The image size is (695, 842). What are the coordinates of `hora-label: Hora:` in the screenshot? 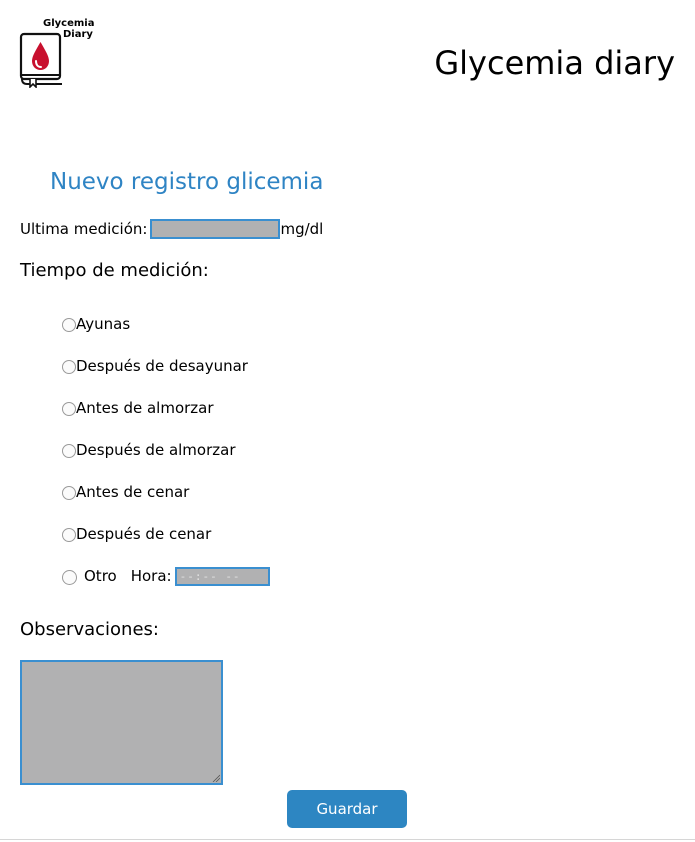 It's located at (151, 576).